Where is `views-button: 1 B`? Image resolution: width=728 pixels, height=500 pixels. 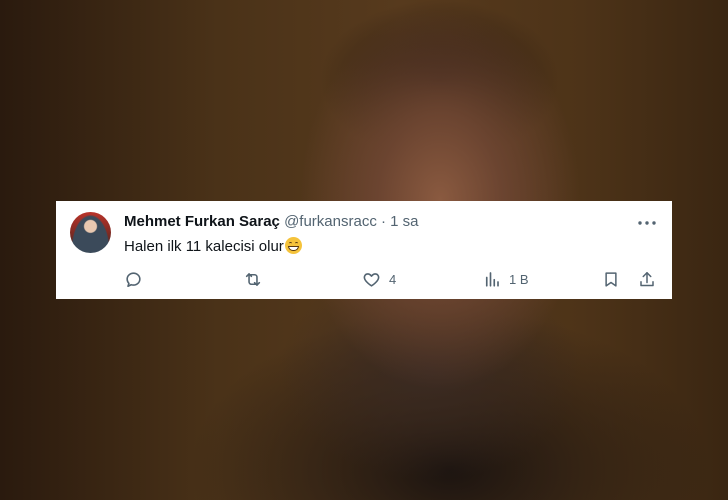 views-button: 1 B is located at coordinates (506, 279).